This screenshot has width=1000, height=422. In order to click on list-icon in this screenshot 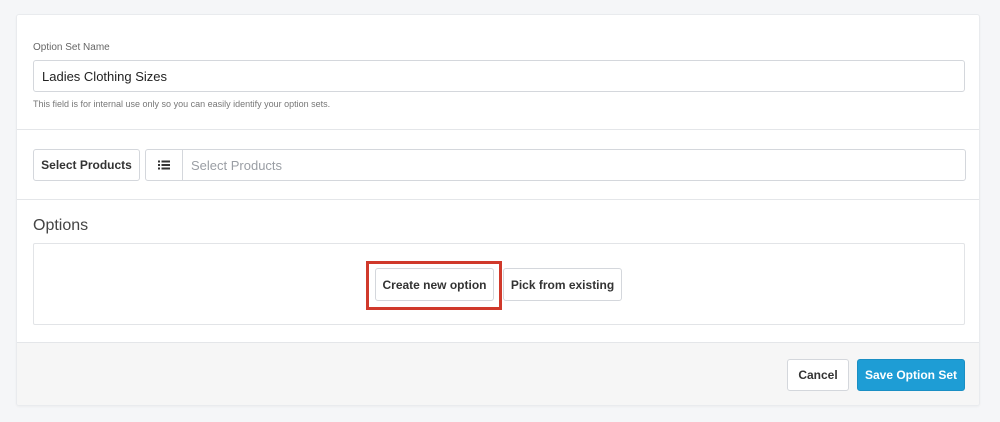, I will do `click(164, 165)`.